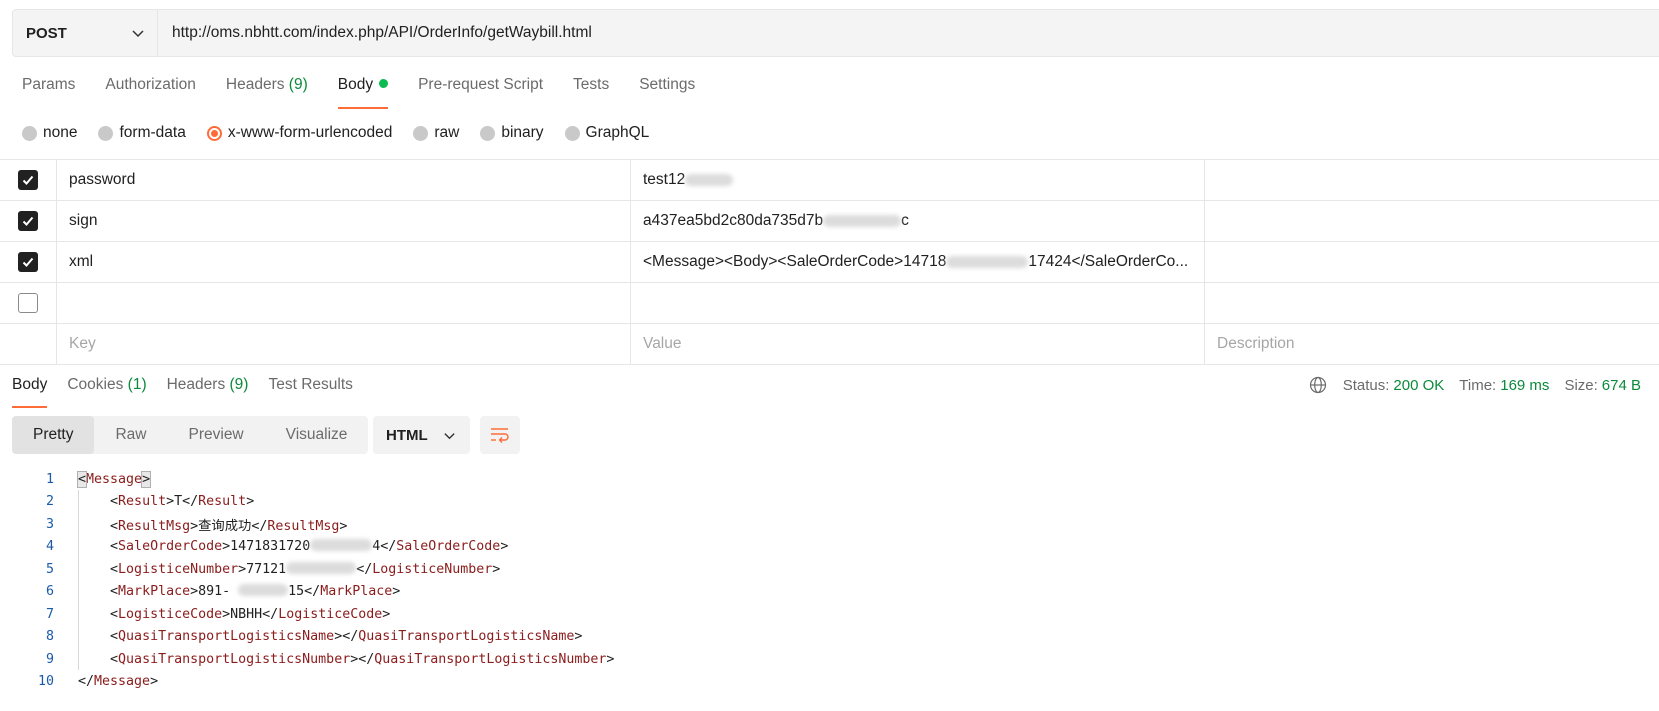  Describe the element at coordinates (829, 524) in the screenshot. I see `code-line: 3 <ResultMsg>查询成功</ResultMsg>` at that location.